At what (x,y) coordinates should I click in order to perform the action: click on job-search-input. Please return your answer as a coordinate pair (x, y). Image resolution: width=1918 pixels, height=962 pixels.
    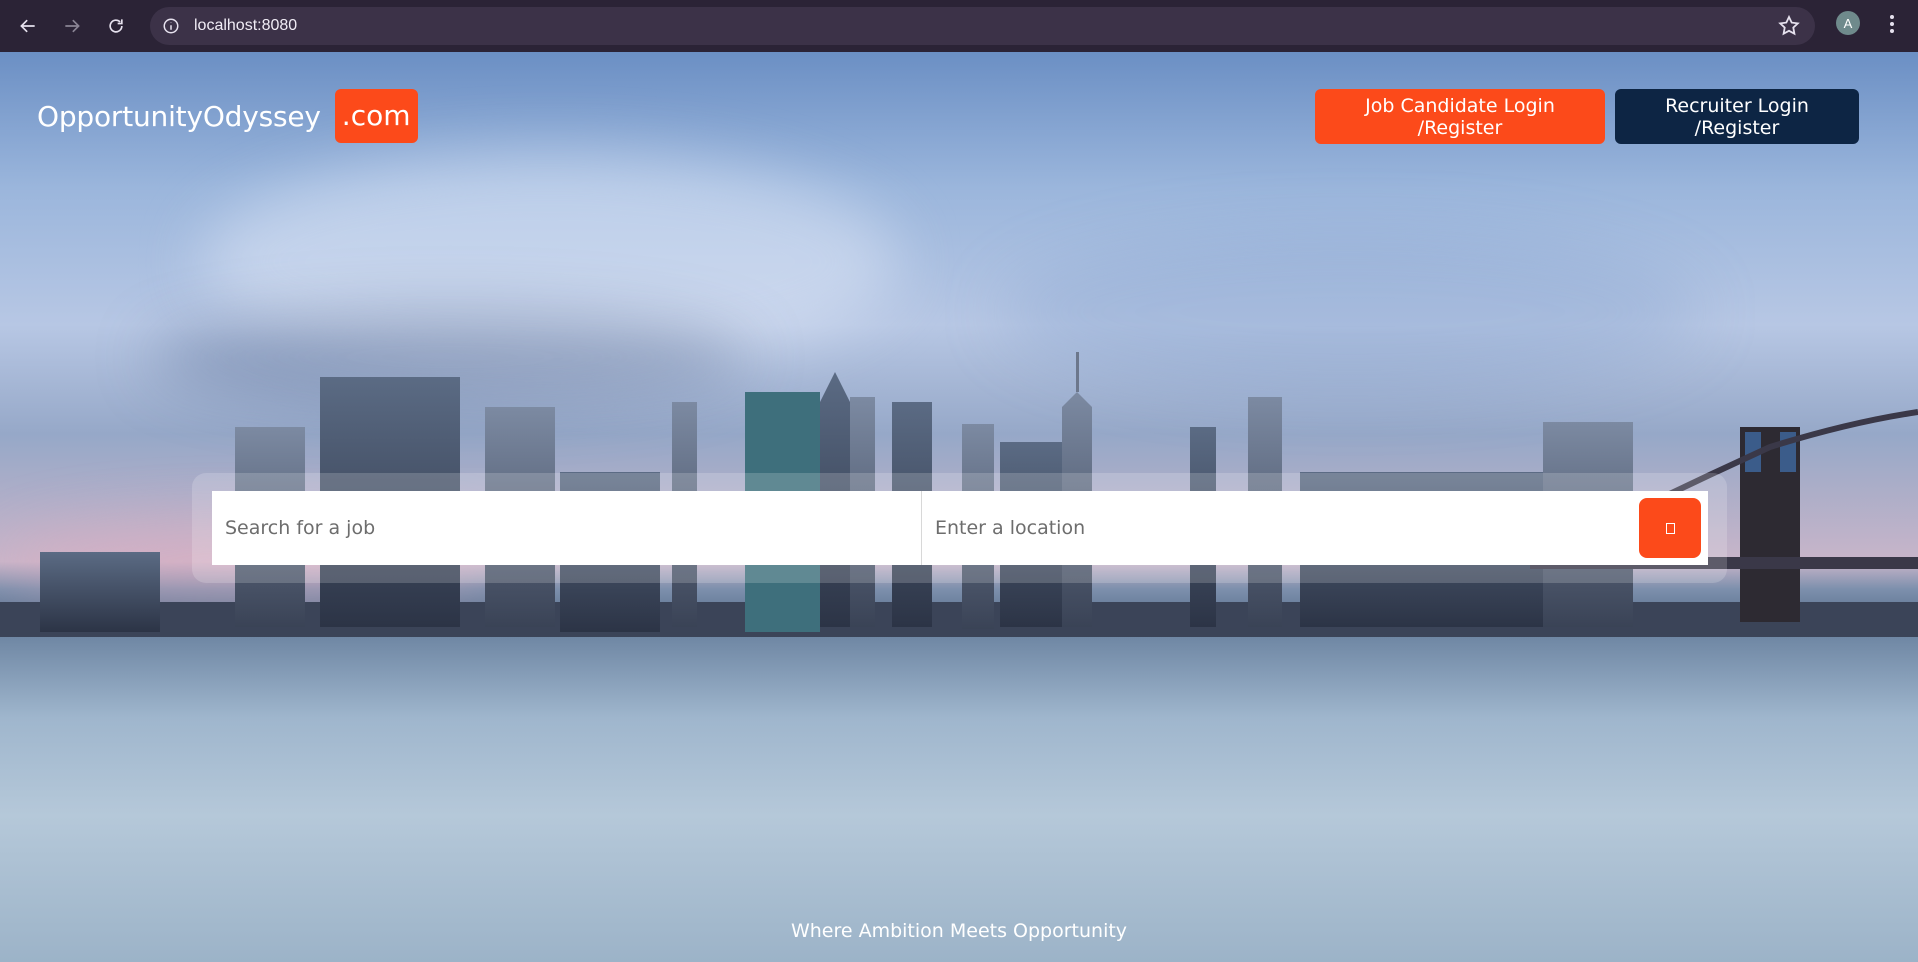
    Looking at the image, I should click on (567, 528).